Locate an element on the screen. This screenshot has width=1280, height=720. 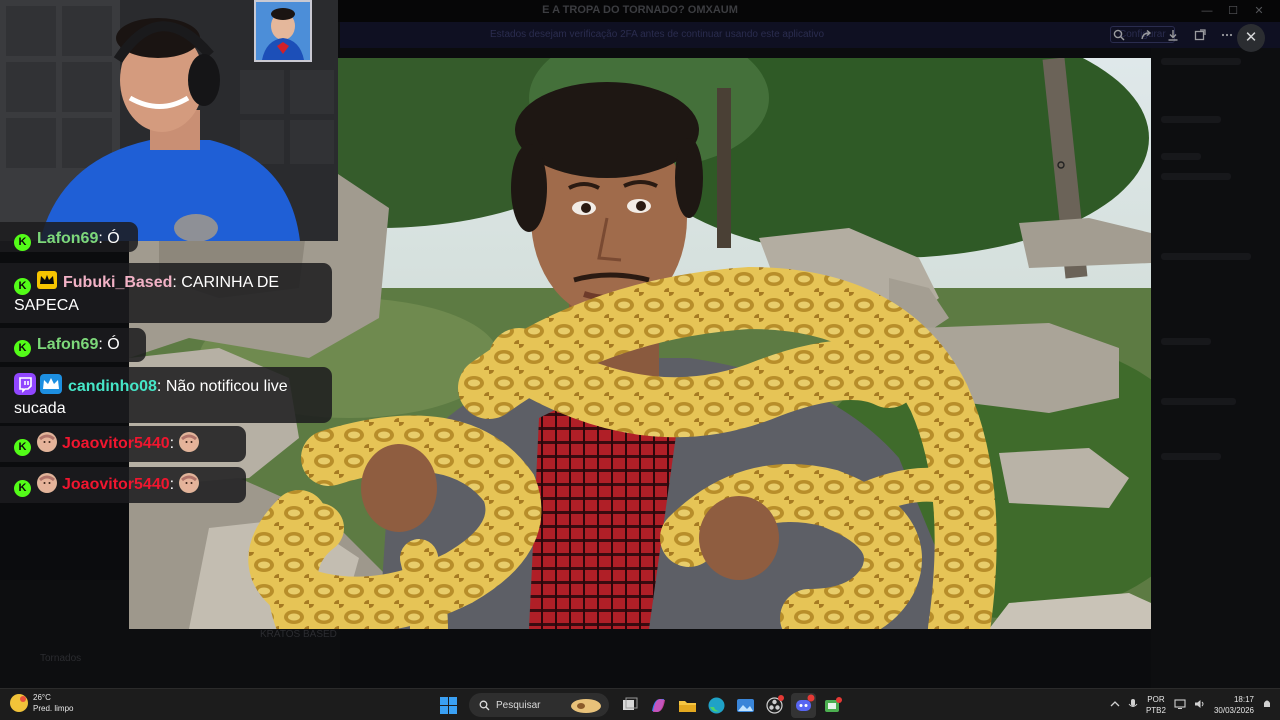
app-icon is located at coordinates (832, 705).